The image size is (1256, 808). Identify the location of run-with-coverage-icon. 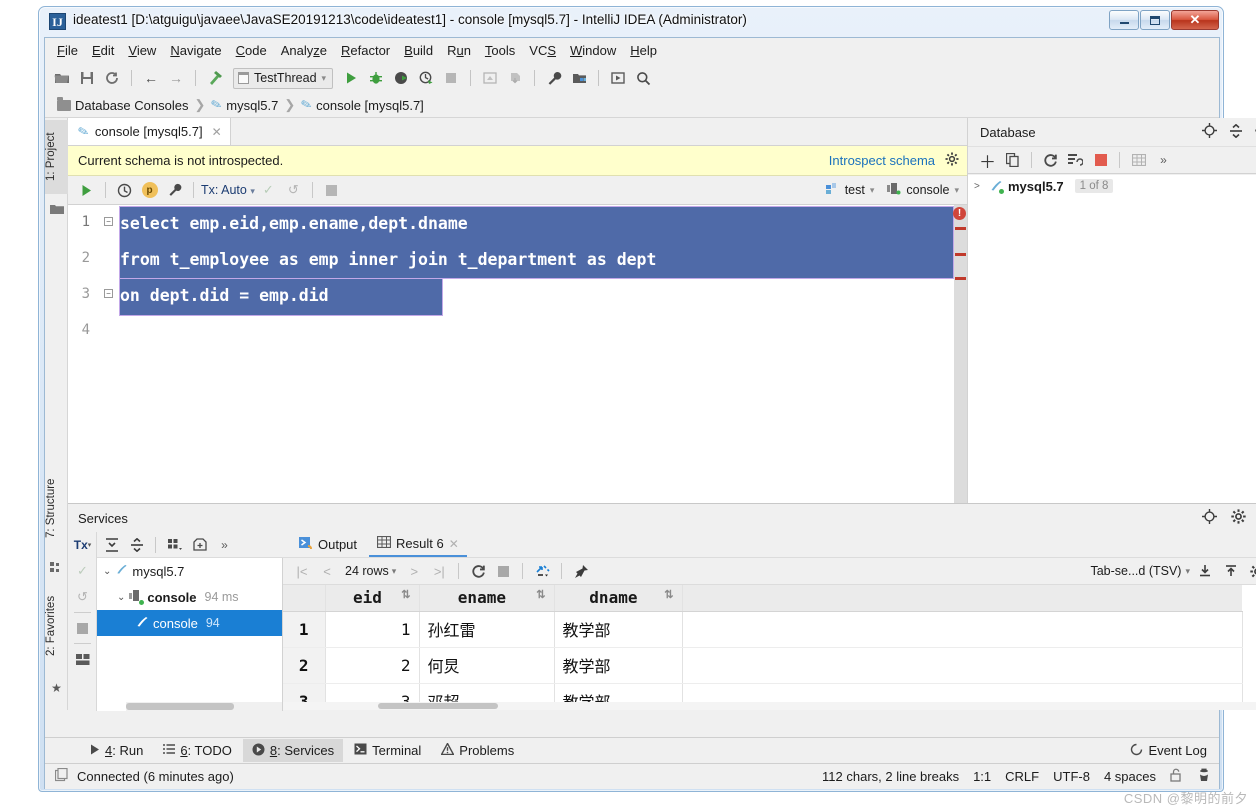
(401, 78).